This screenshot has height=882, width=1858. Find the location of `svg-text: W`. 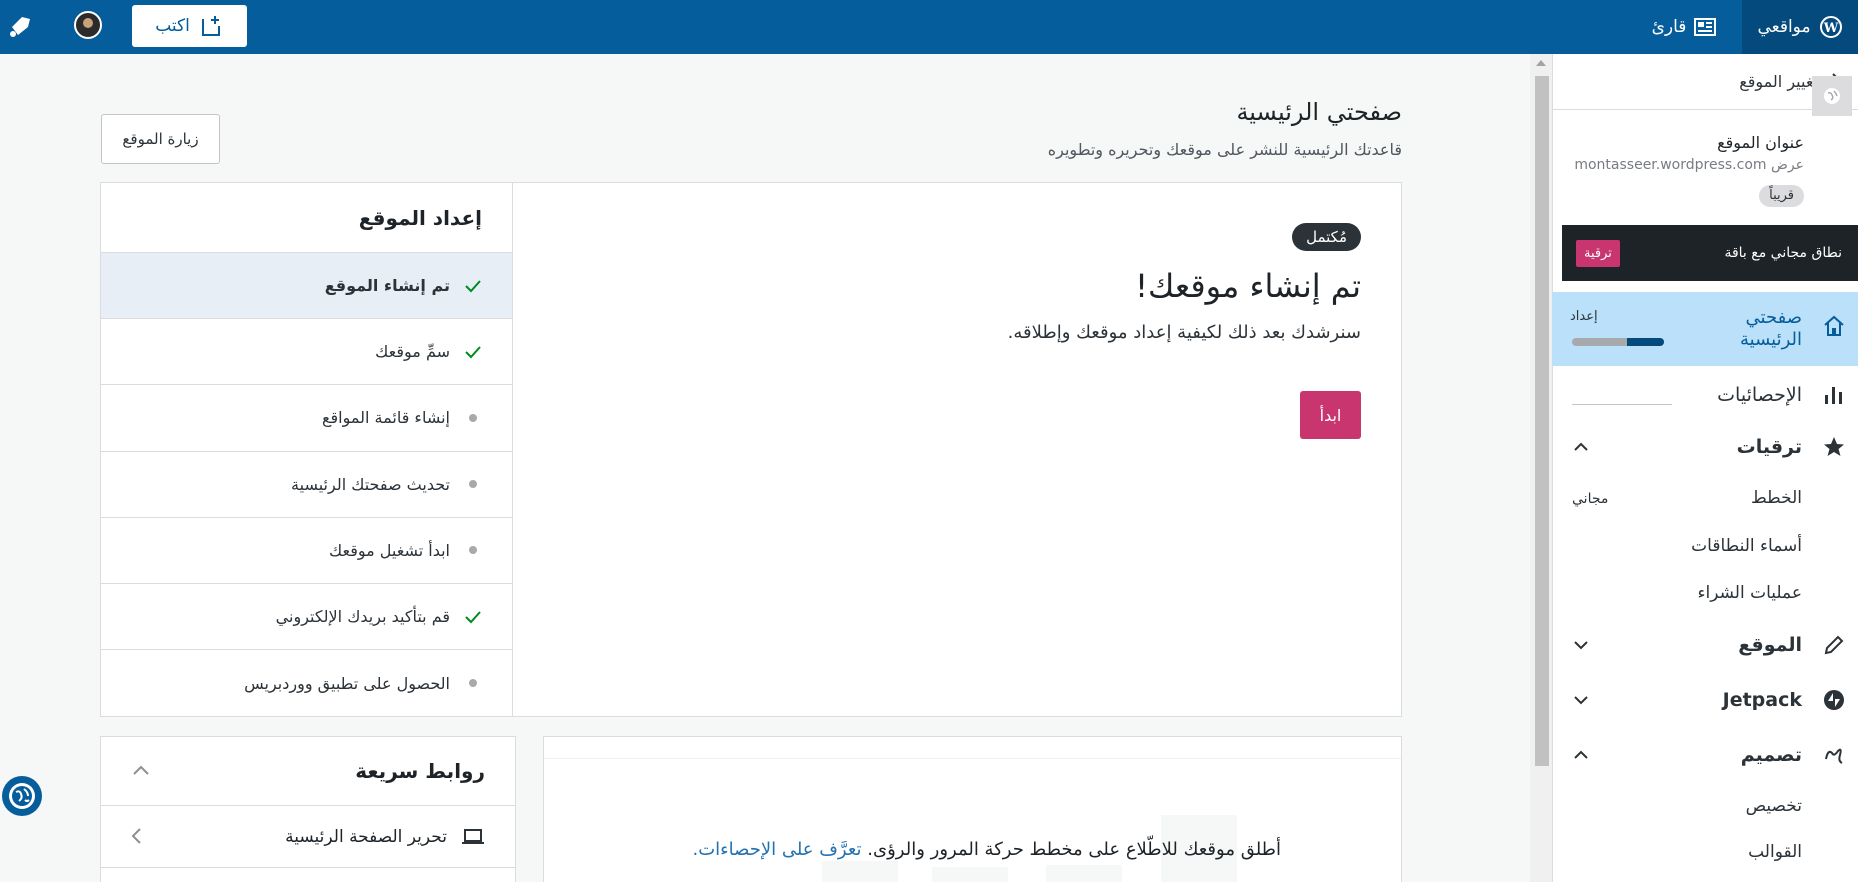

svg-text: W is located at coordinates (1830, 28).